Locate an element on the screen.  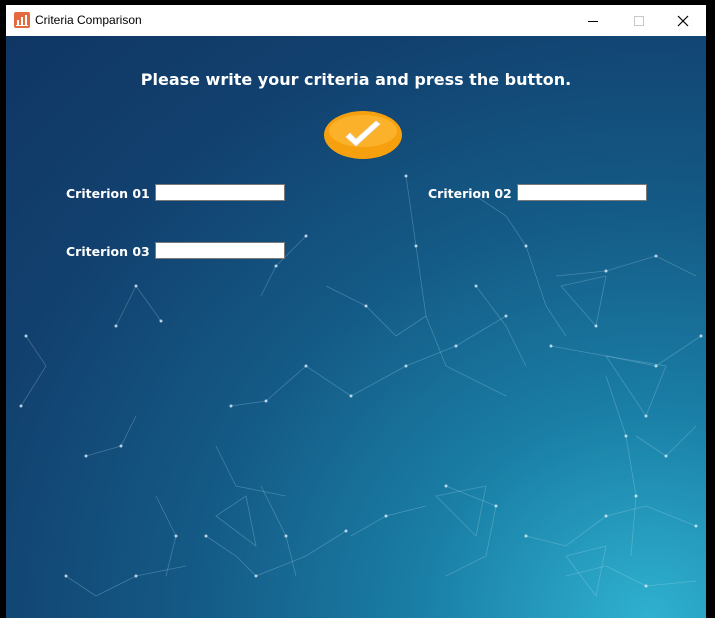
close-icon is located at coordinates (683, 20).